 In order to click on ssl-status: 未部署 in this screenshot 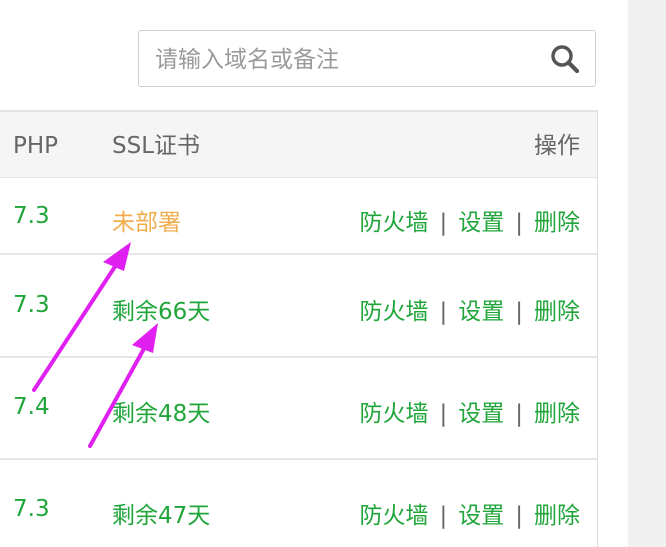, I will do `click(146, 220)`.